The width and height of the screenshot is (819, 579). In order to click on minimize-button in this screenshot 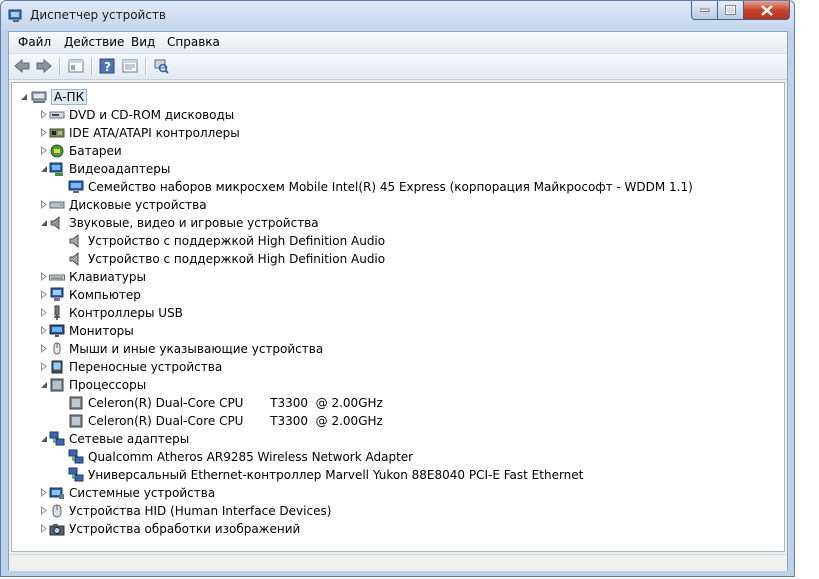, I will do `click(704, 10)`.